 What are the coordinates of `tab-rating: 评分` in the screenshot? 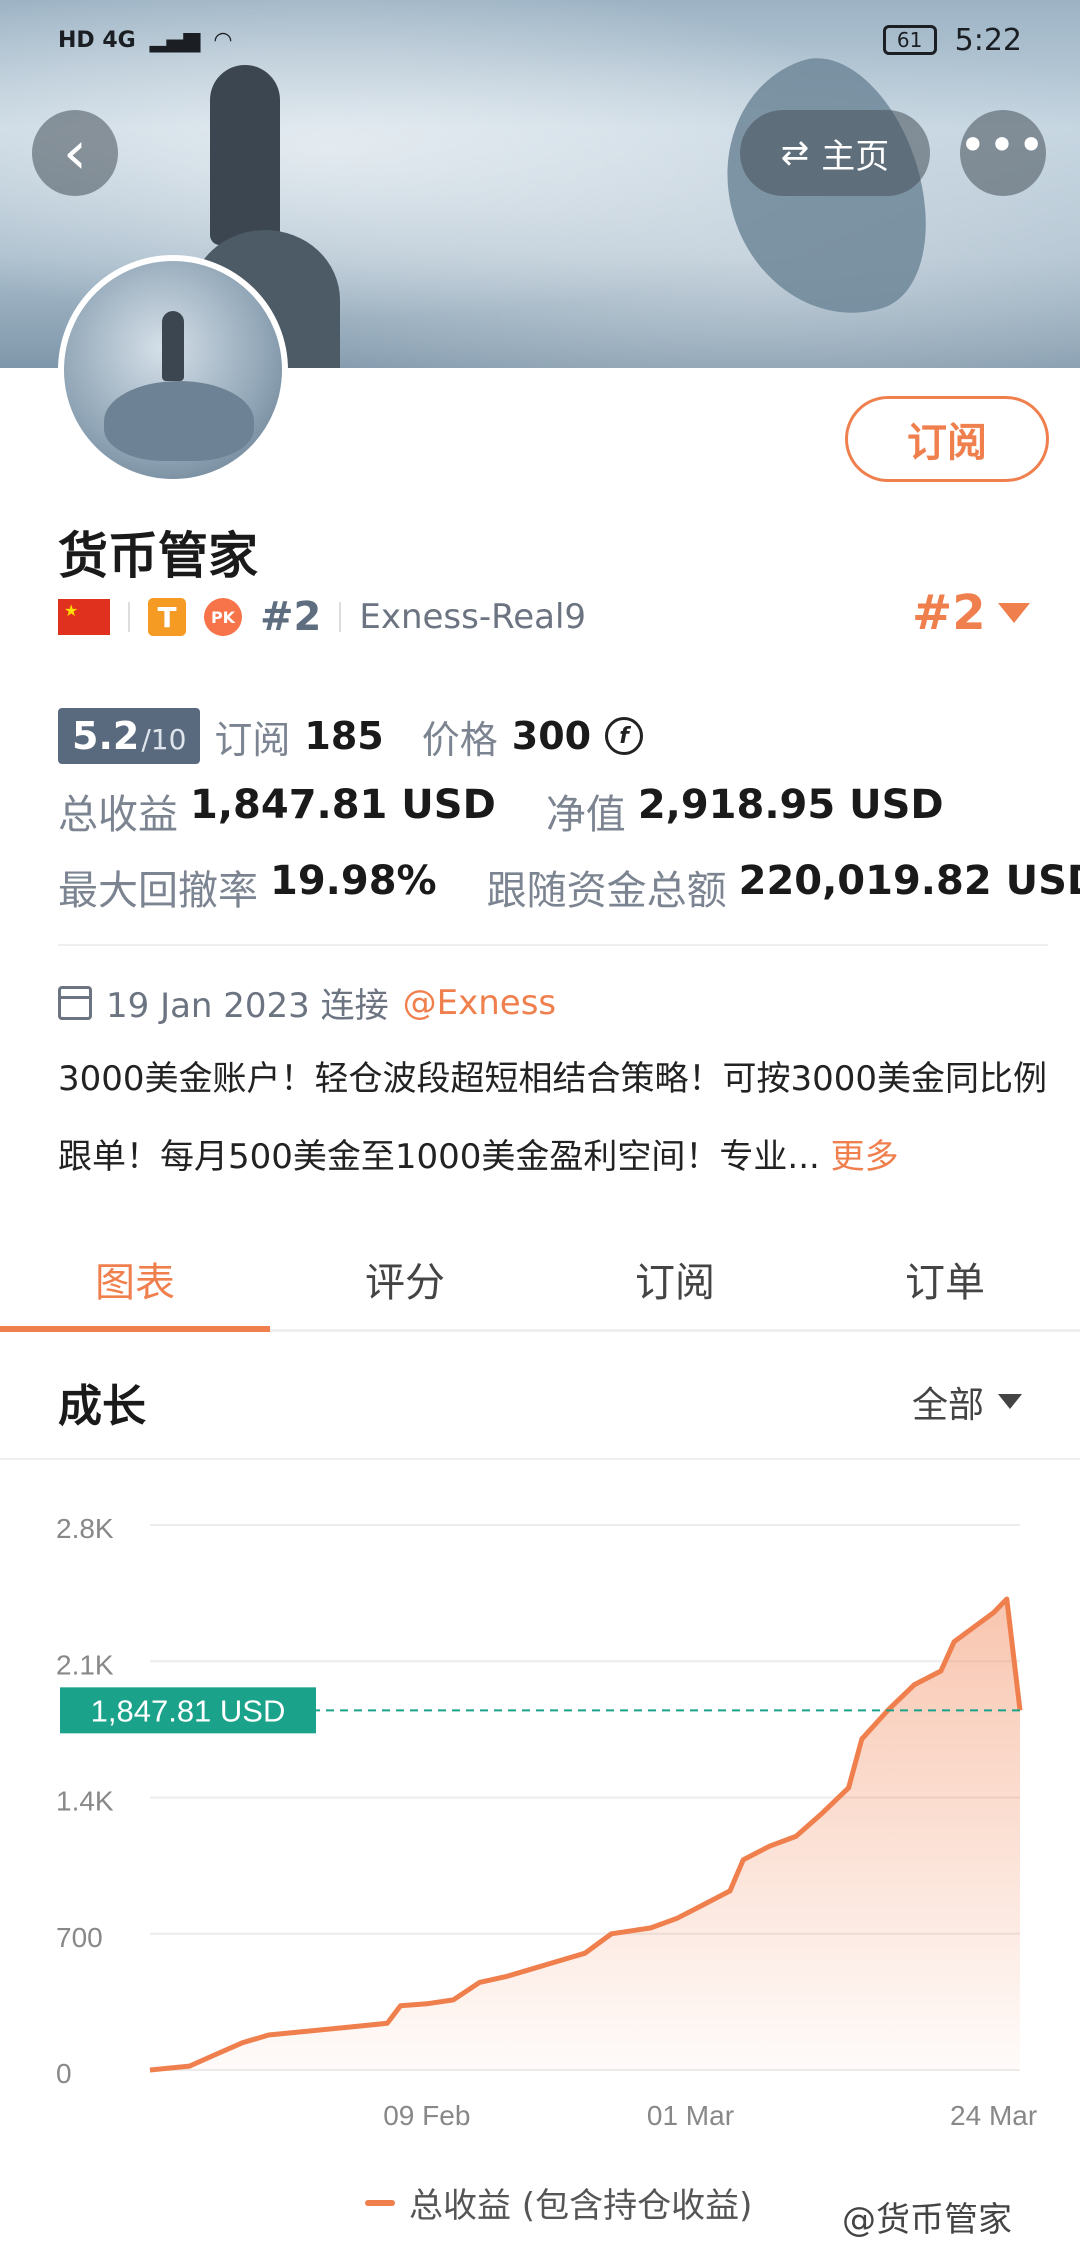 It's located at (405, 1278).